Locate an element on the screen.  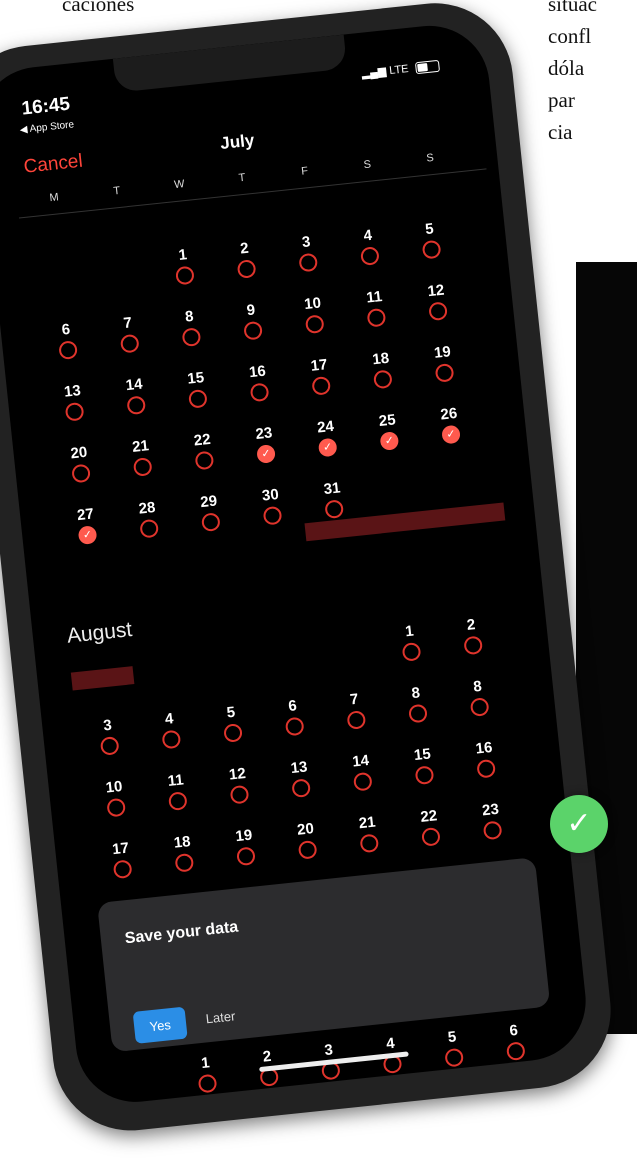
later-button: Later is located at coordinates (220, 1017).